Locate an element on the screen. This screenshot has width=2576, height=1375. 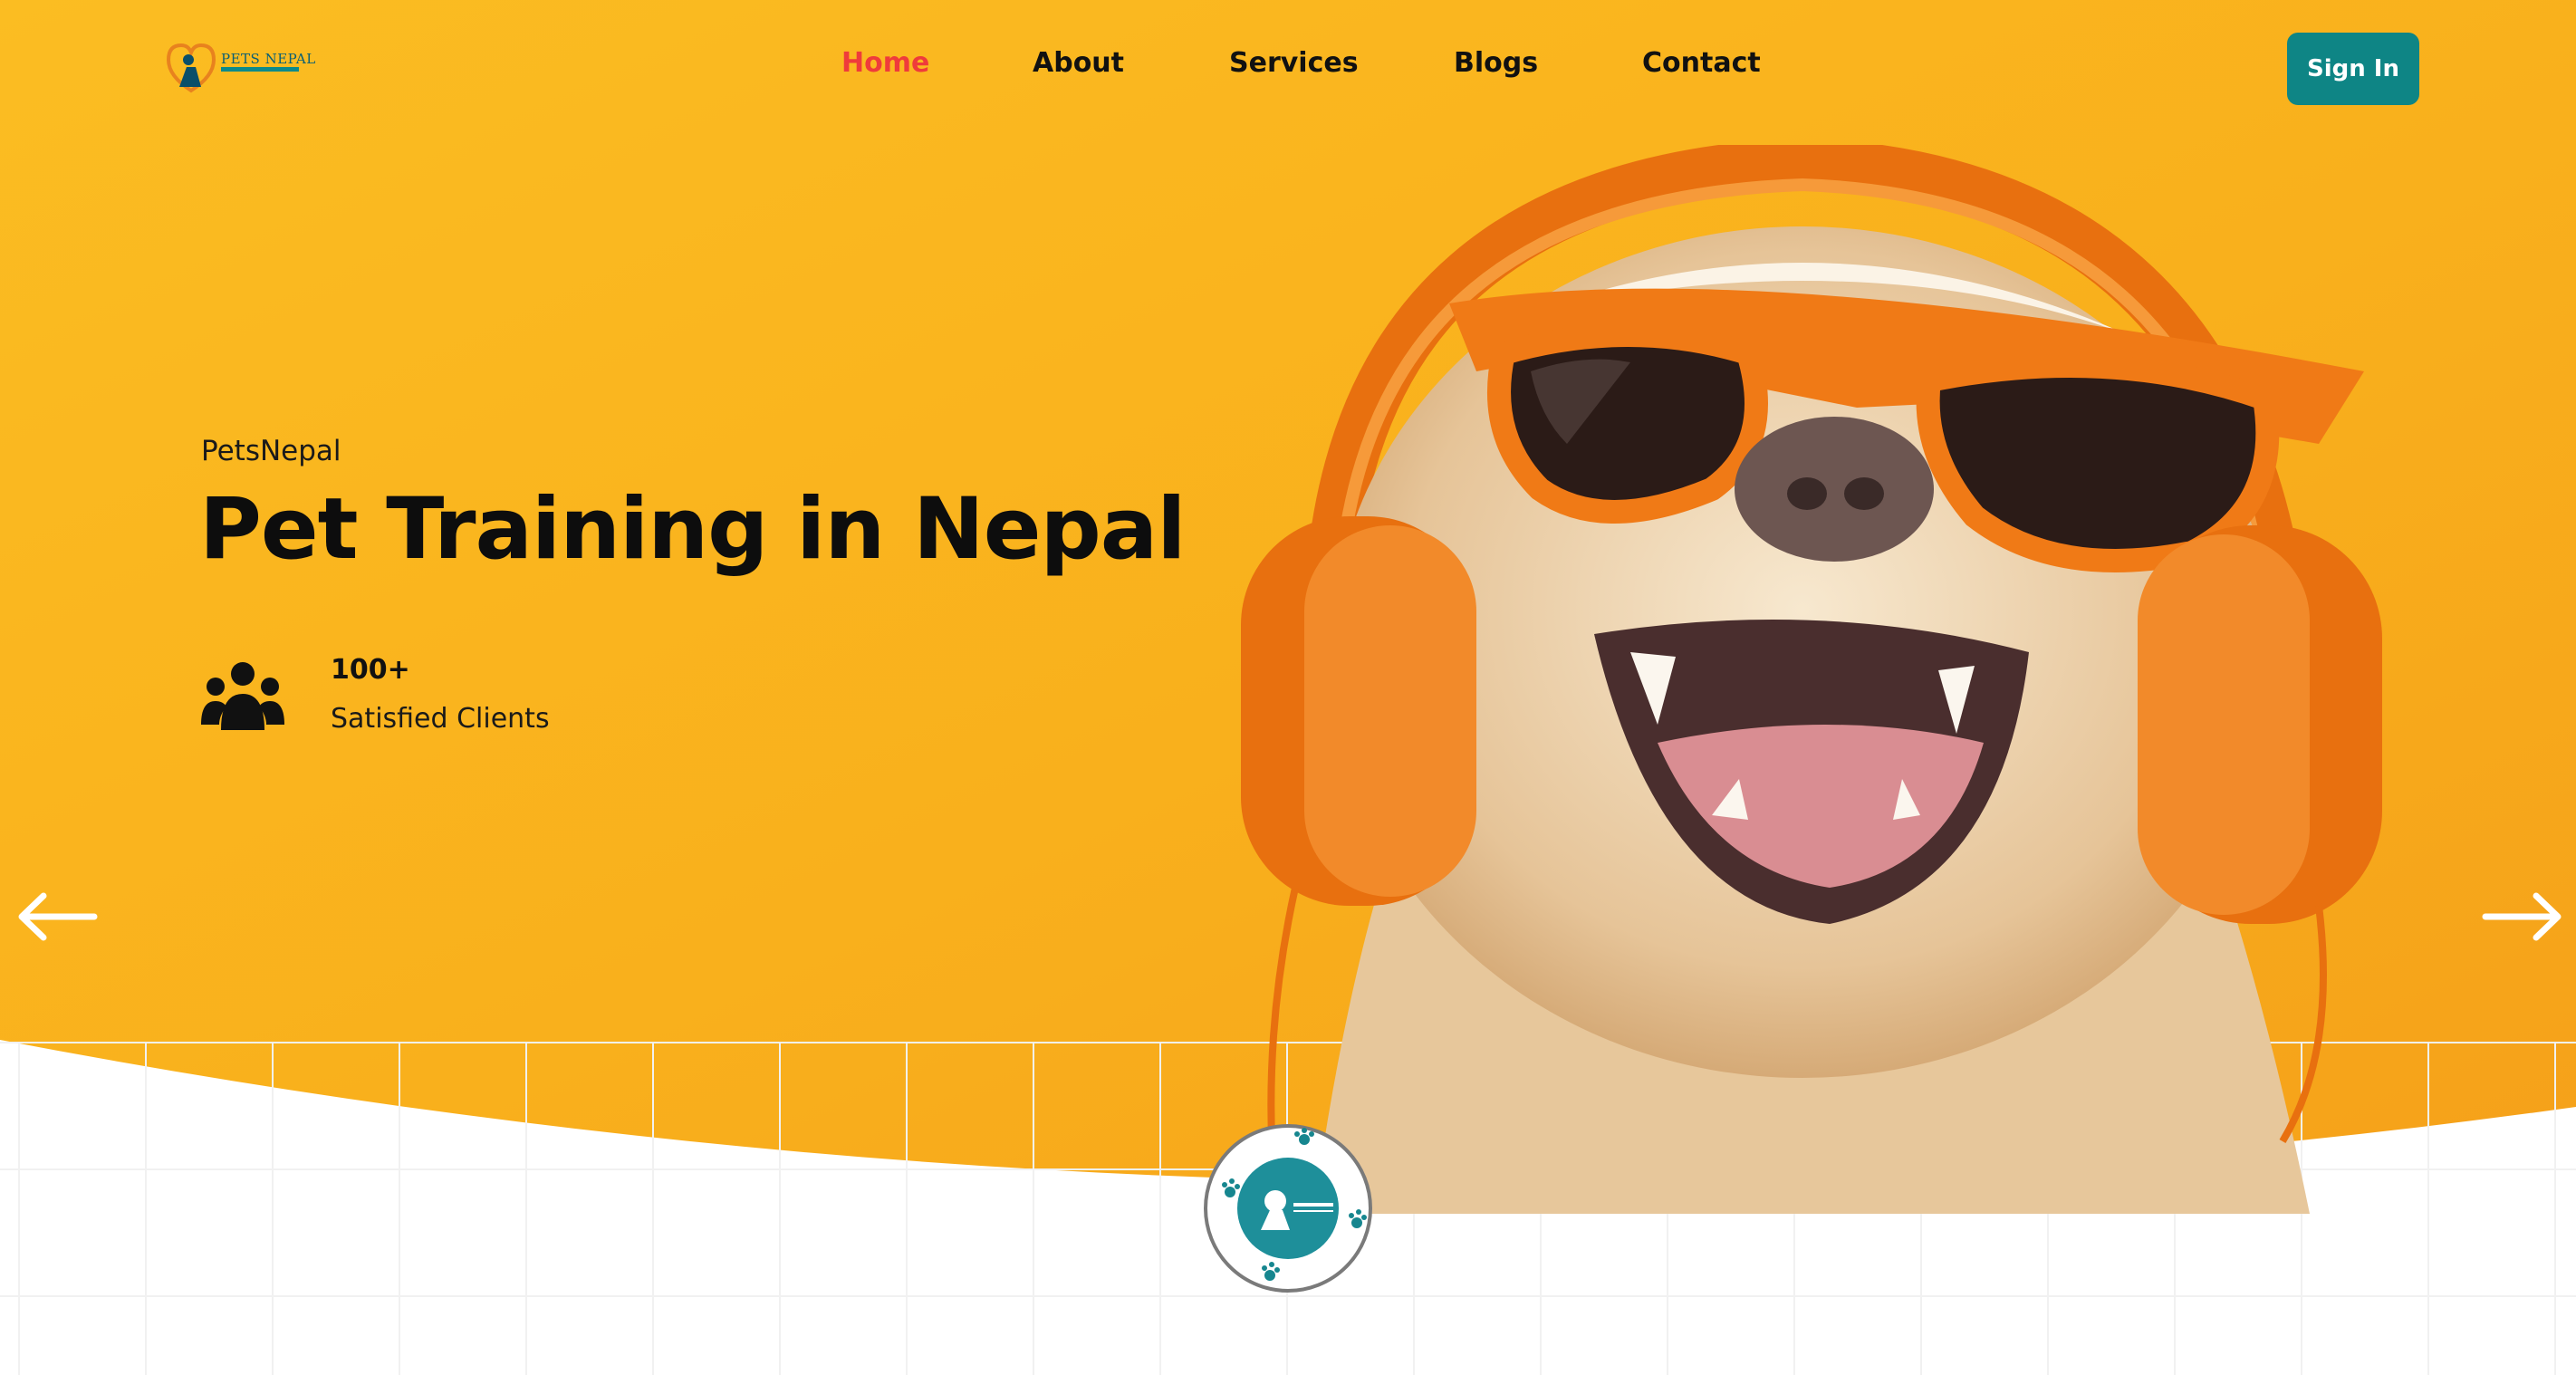
nav-blogs-link: Blogs is located at coordinates (1496, 63).